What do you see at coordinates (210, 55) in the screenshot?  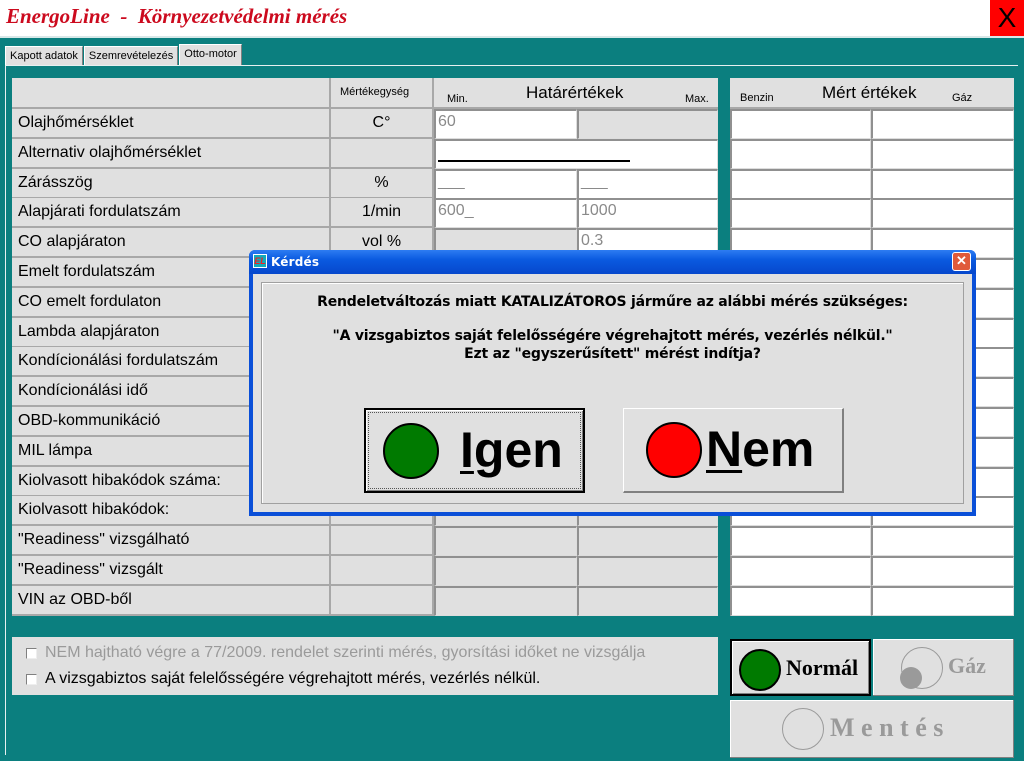 I see `tab-otto-motor: Otto-motor` at bounding box center [210, 55].